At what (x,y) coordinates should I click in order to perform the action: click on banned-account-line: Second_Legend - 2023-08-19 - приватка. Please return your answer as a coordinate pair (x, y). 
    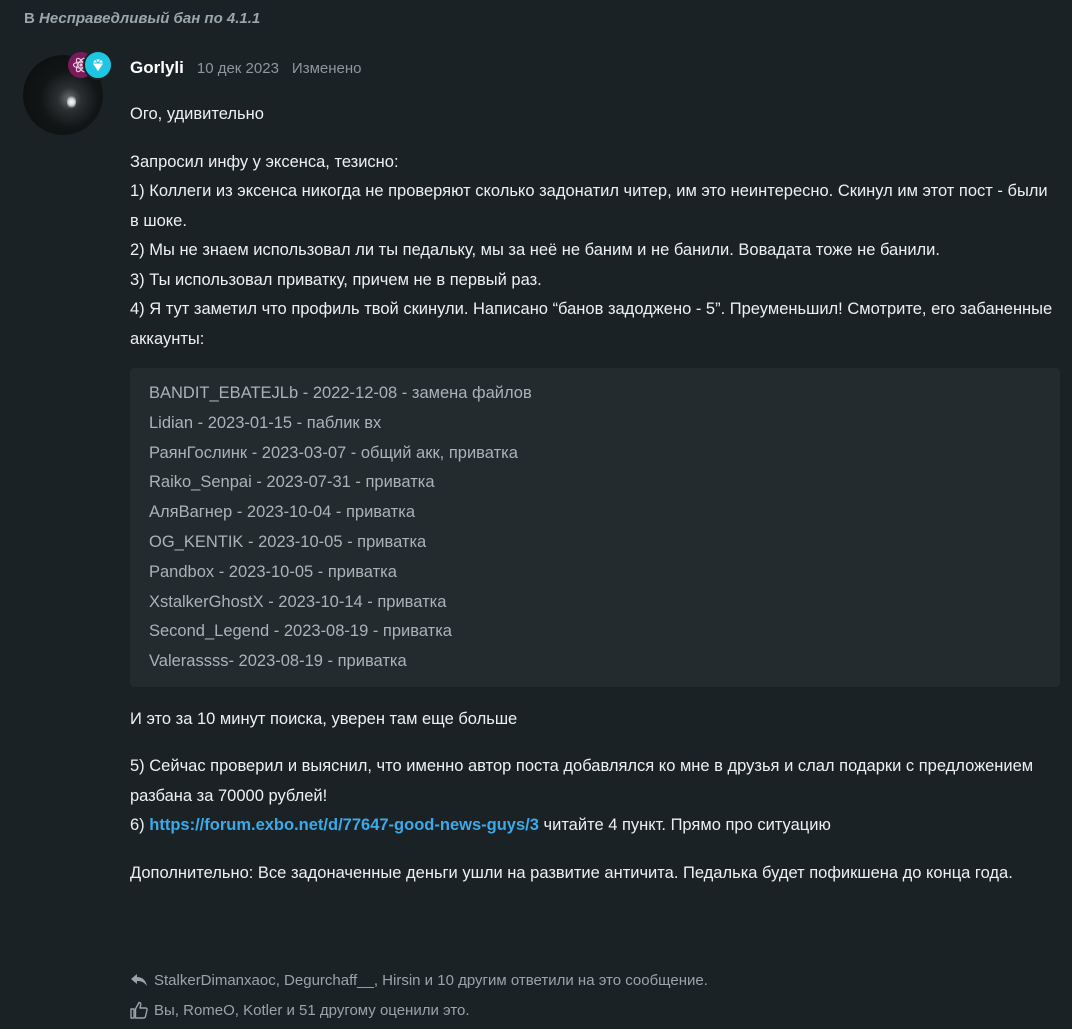
    Looking at the image, I should click on (300, 631).